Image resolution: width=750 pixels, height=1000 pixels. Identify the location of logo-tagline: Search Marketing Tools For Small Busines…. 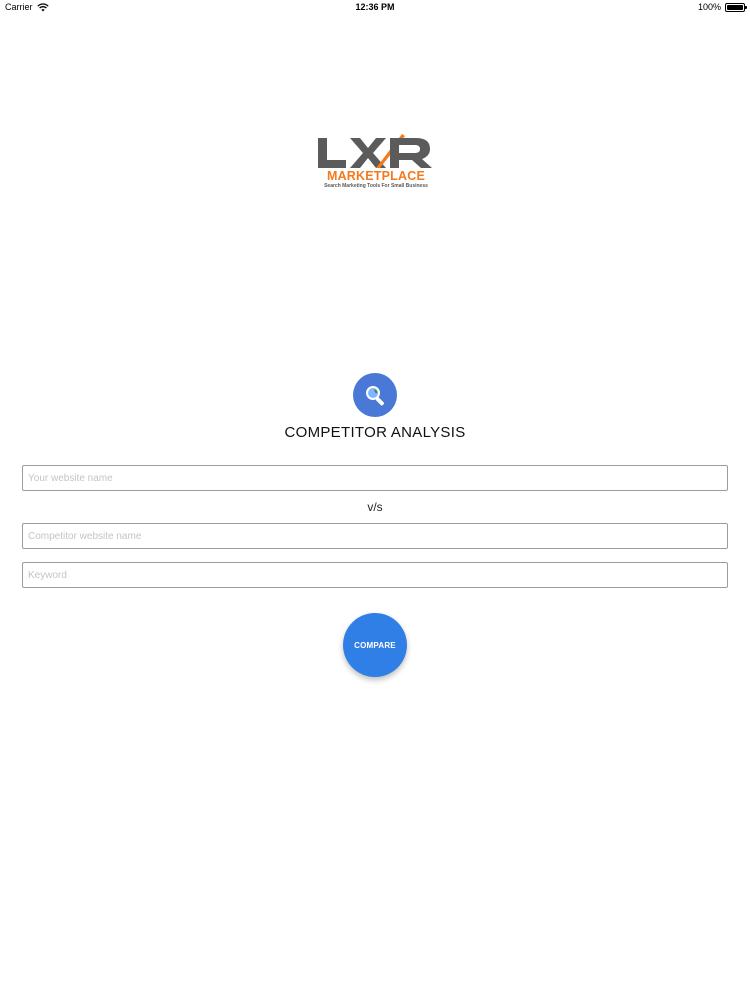
(376, 186).